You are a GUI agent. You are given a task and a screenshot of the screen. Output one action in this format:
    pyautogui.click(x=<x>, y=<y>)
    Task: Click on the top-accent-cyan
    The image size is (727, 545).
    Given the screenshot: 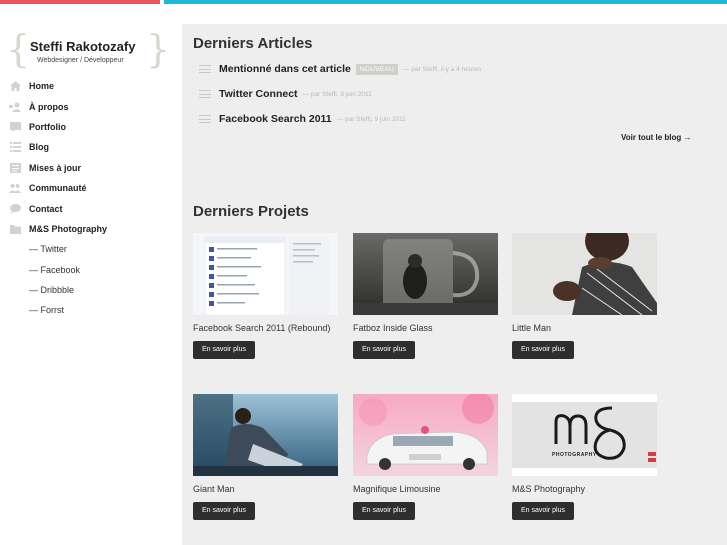 What is the action you would take?
    pyautogui.click(x=445, y=2)
    